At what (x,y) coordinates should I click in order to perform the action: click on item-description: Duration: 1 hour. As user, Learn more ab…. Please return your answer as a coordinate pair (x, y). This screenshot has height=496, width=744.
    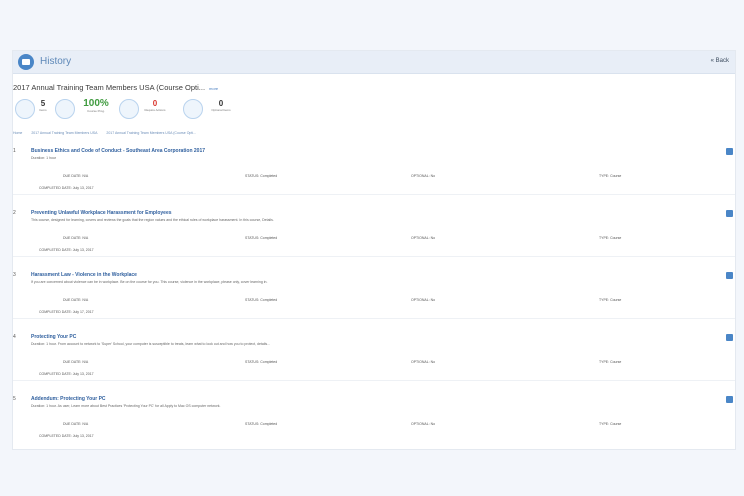
    Looking at the image, I should click on (126, 406).